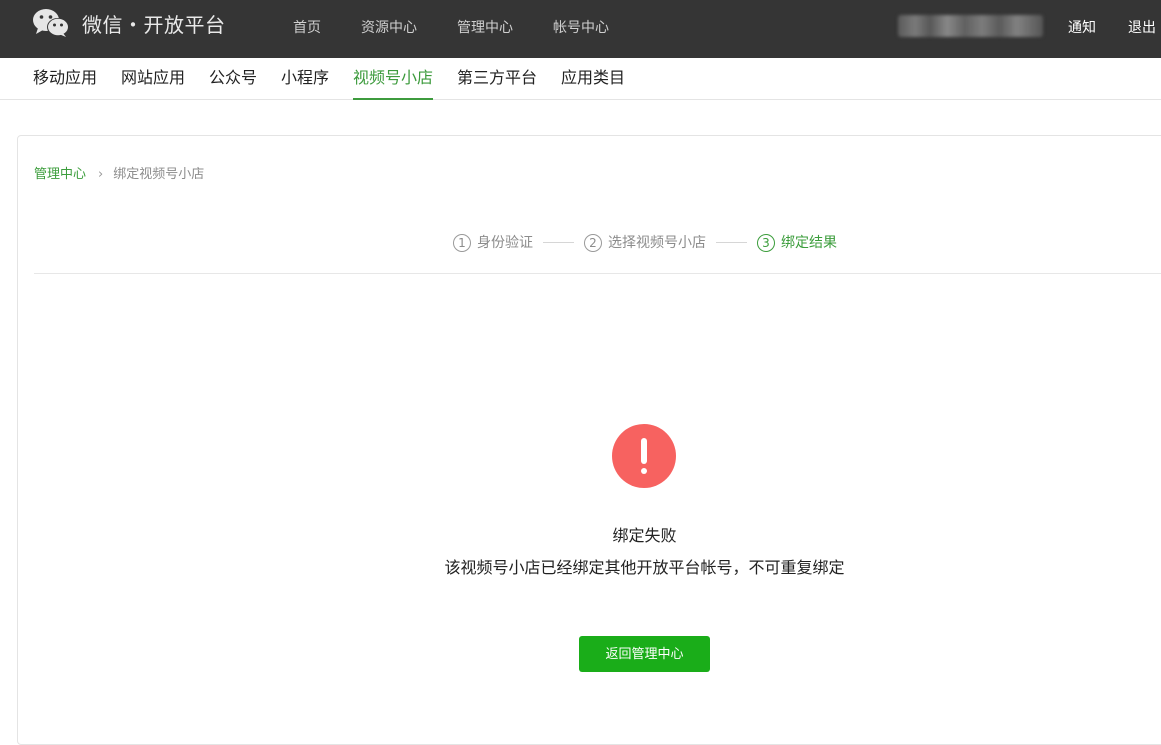 The image size is (1161, 745). I want to click on top-bar: 微信・开放平台 首页 资源中心 管理中心 帐号中心 通知 退出, so click(580, 29).